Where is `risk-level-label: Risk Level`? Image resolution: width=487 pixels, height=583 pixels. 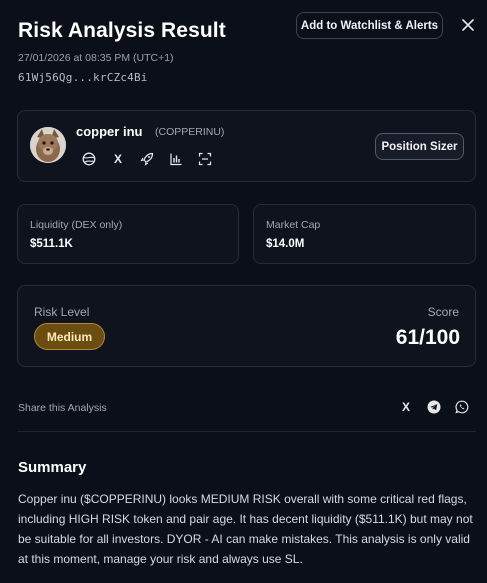 risk-level-label: Risk Level is located at coordinates (62, 312).